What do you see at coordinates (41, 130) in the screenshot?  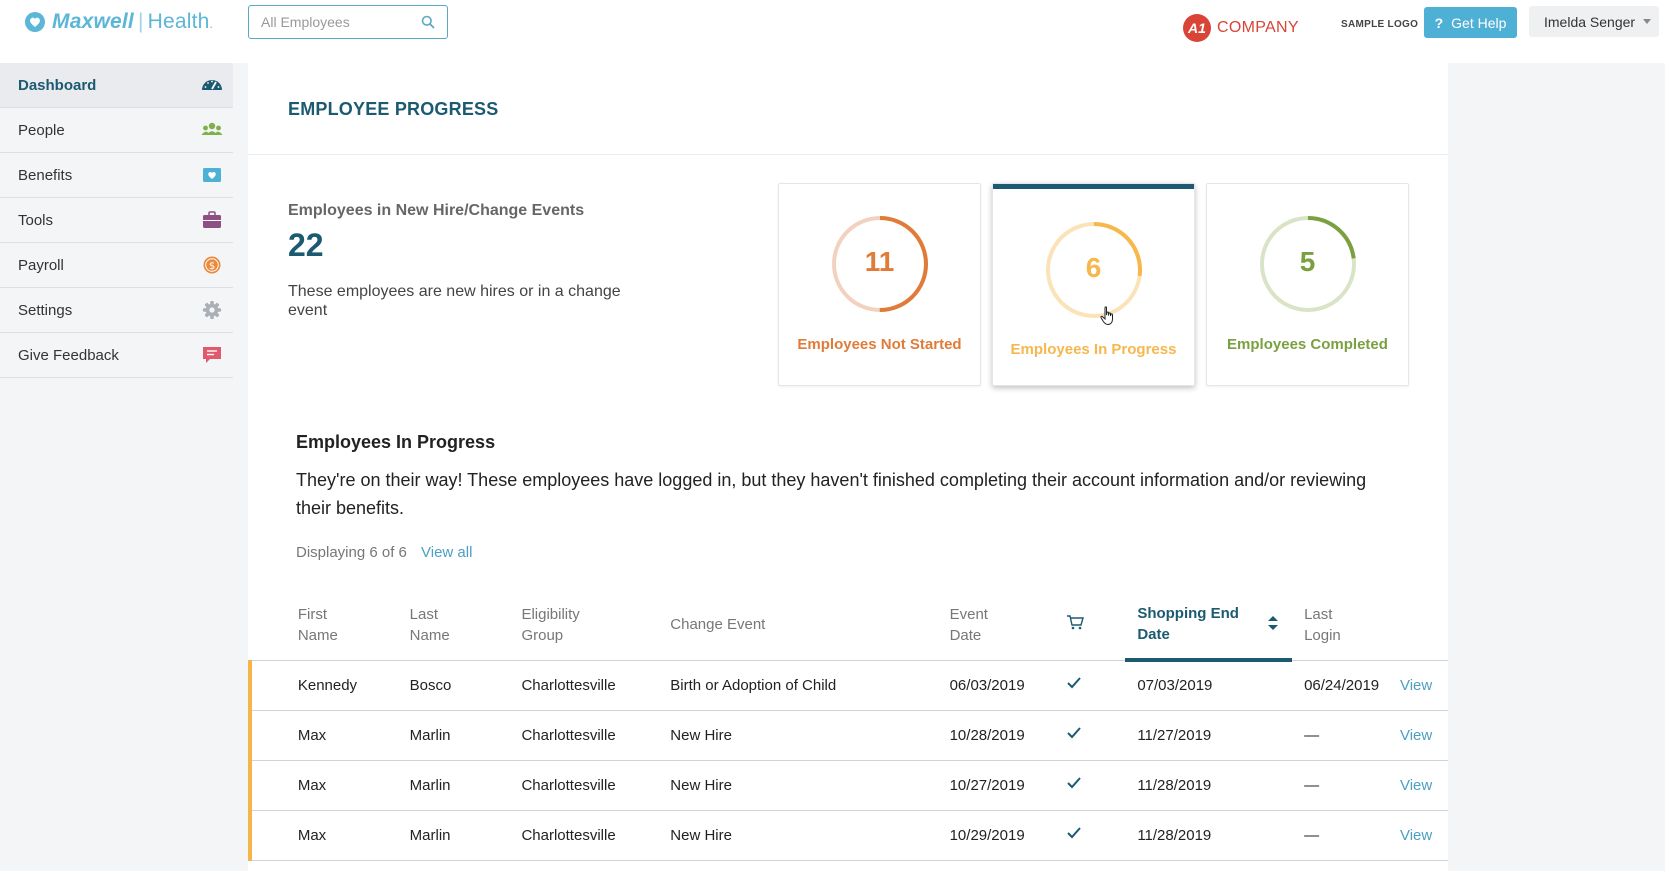 I see `sidebar-item-label: People` at bounding box center [41, 130].